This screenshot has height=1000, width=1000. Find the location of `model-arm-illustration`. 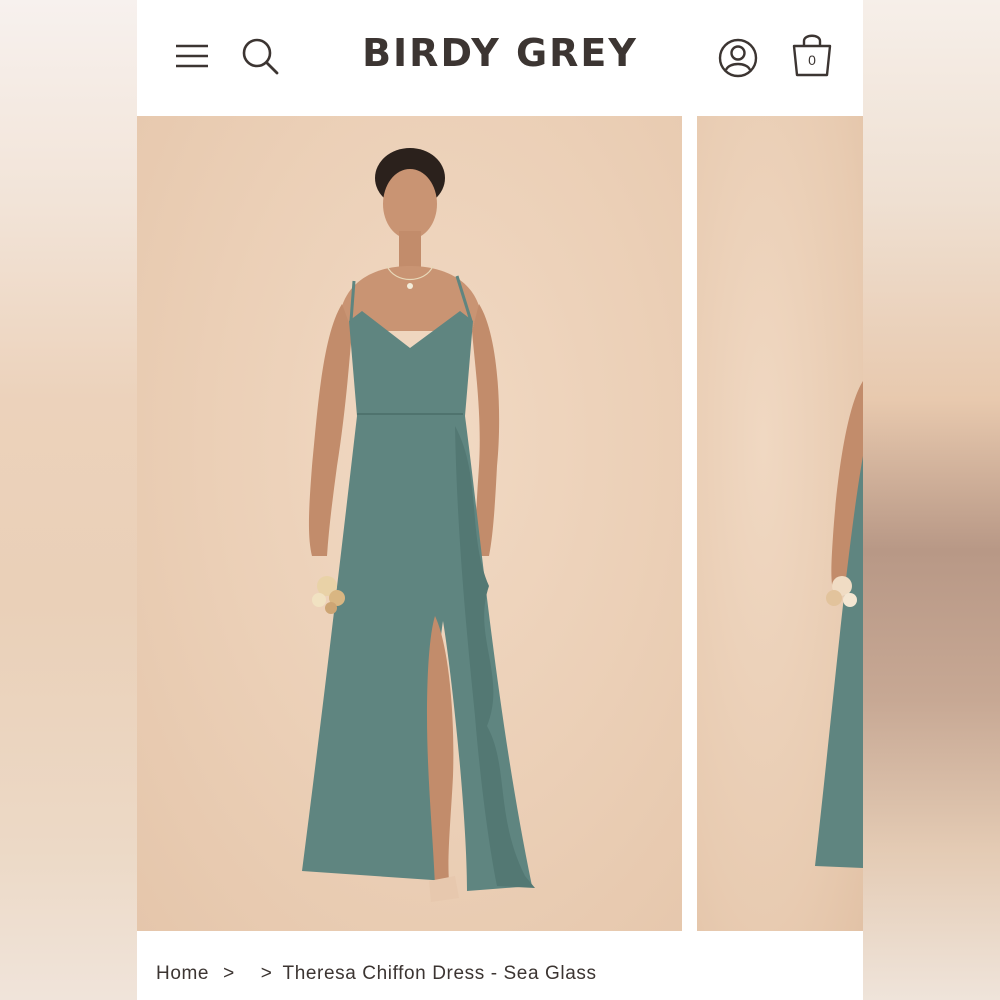

model-arm-illustration is located at coordinates (839, 624).